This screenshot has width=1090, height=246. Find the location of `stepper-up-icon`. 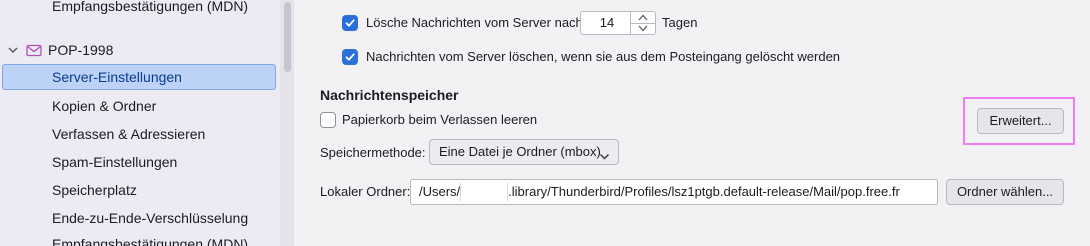

stepper-up-icon is located at coordinates (643, 18).